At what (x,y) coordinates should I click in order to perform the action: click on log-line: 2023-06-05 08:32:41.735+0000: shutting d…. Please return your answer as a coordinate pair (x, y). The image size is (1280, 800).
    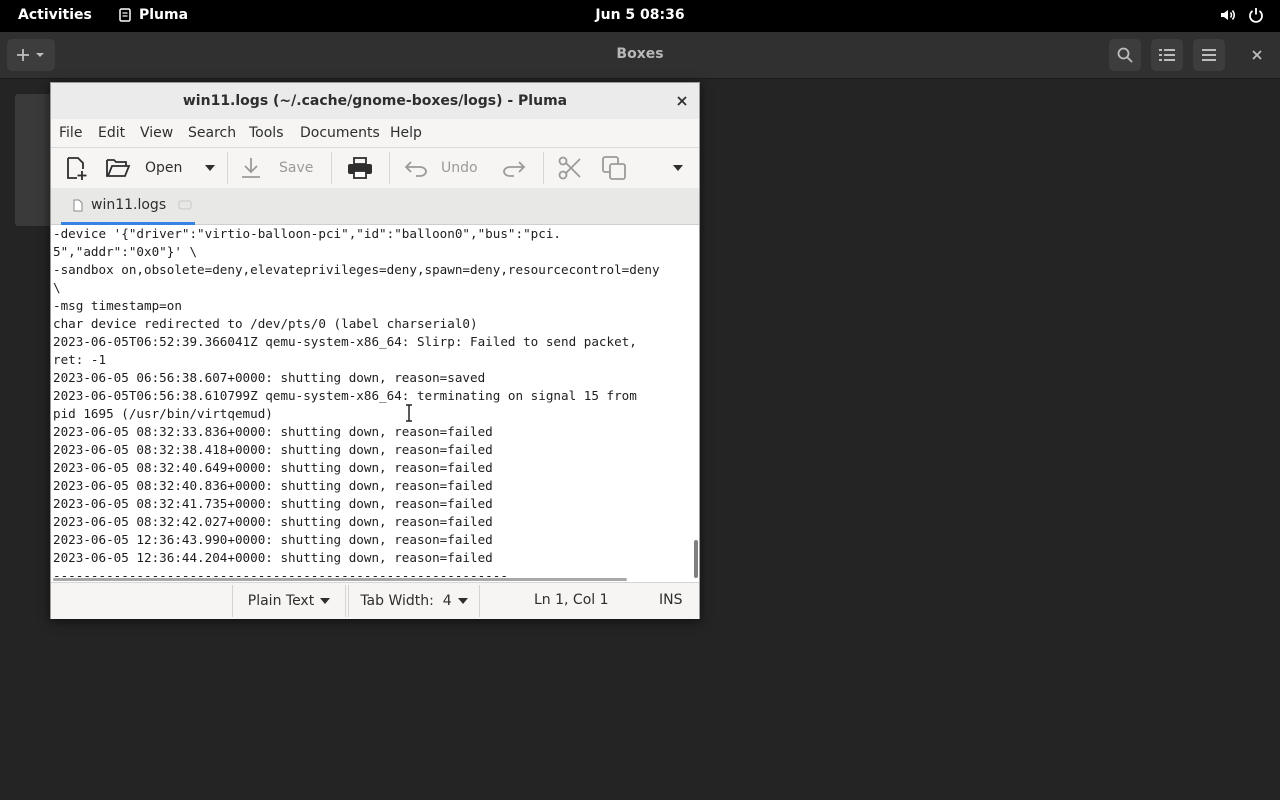
    Looking at the image, I should click on (273, 503).